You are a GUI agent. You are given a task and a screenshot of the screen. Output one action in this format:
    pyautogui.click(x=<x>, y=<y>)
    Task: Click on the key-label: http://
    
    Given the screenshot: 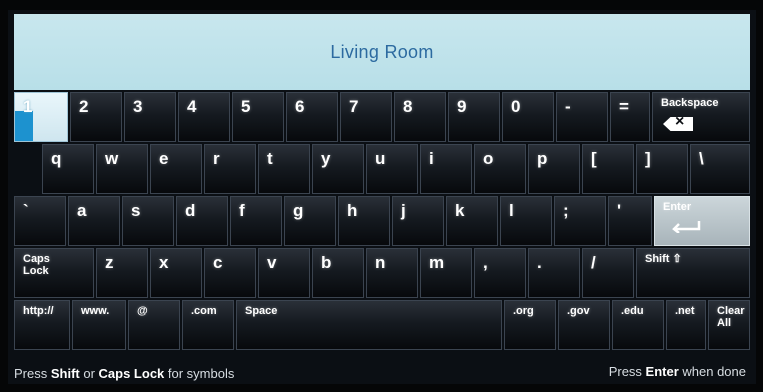 What is the action you would take?
    pyautogui.click(x=38, y=311)
    